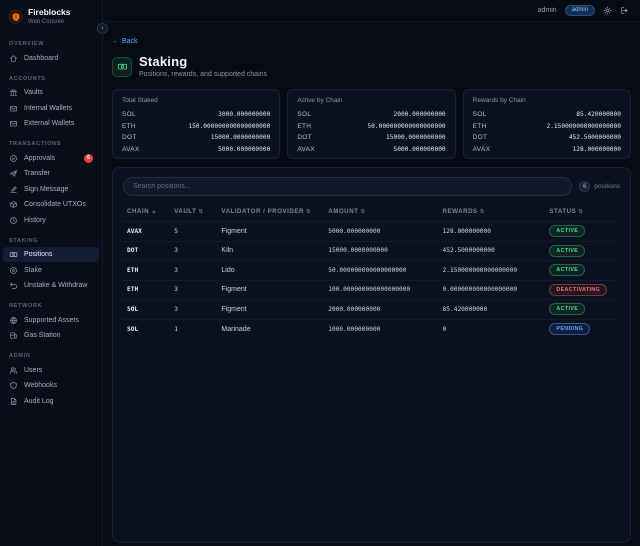 This screenshot has width=640, height=546. I want to click on rewards-cell: 0.000000000000000000, so click(492, 289).